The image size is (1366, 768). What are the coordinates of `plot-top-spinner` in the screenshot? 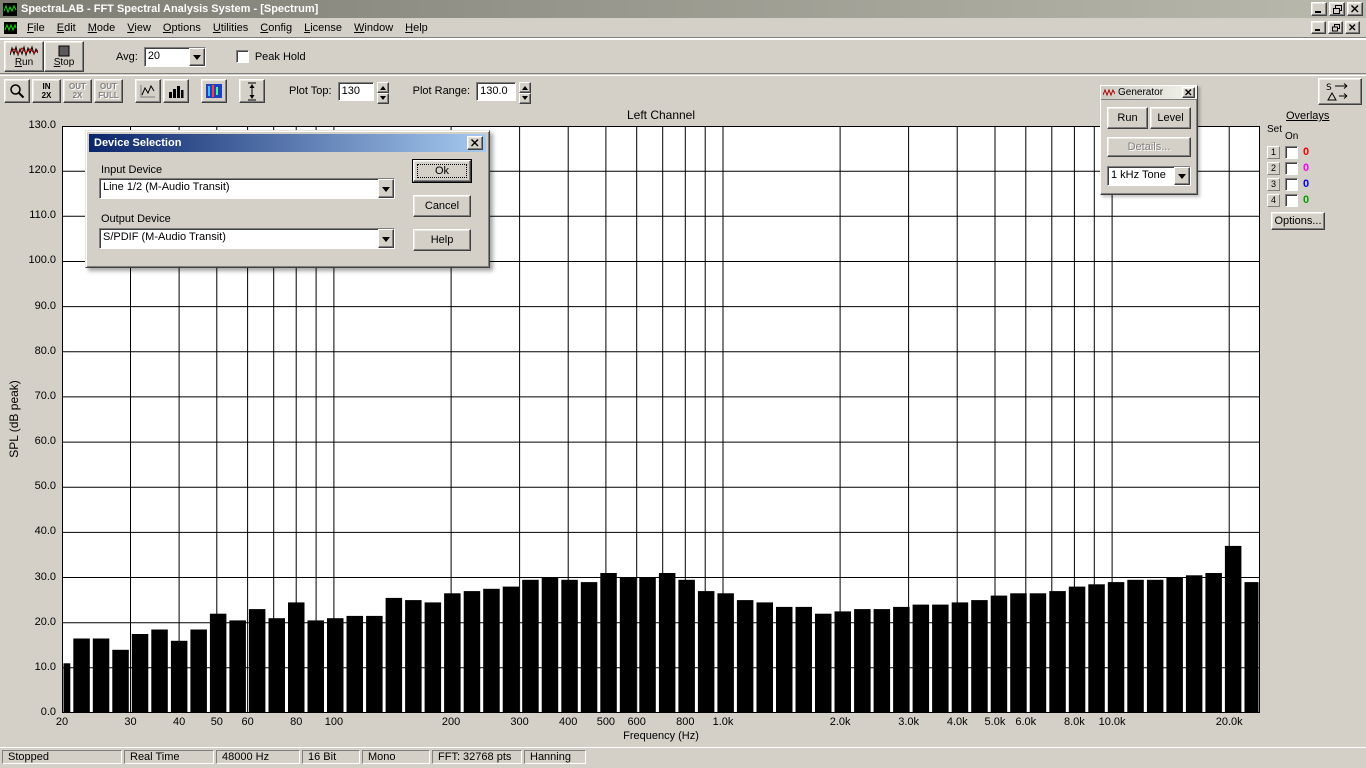 It's located at (382, 92).